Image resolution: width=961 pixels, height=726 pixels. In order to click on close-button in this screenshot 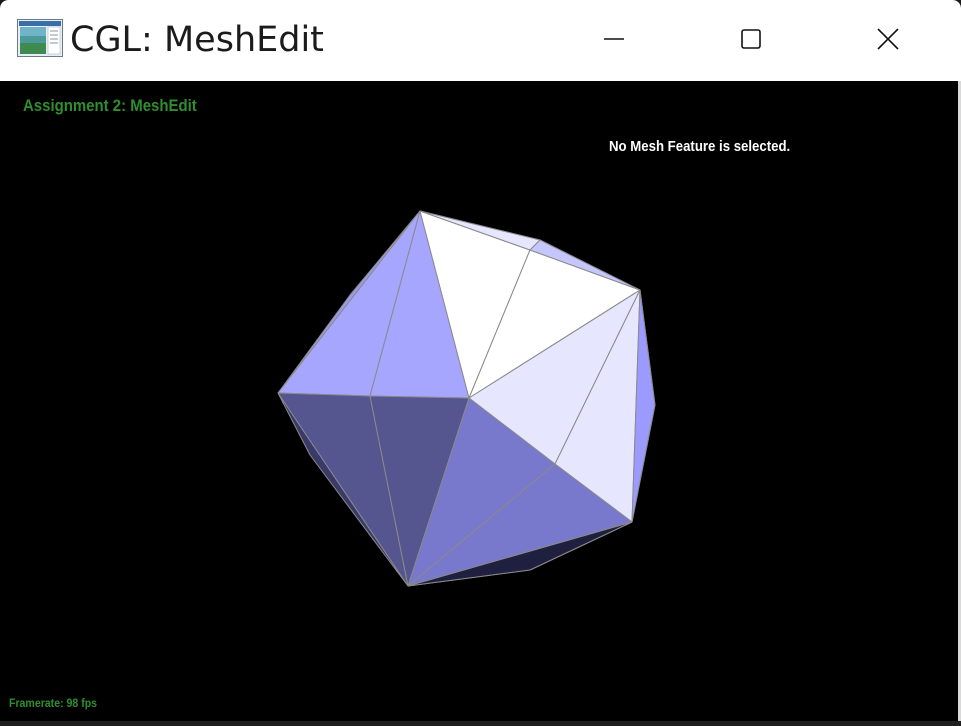, I will do `click(888, 39)`.